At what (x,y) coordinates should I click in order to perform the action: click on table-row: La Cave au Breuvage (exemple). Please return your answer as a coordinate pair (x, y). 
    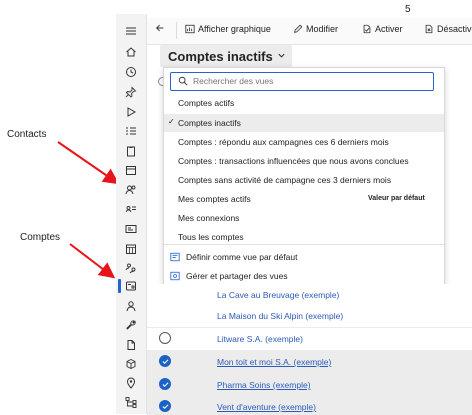
    Looking at the image, I should click on (309, 295).